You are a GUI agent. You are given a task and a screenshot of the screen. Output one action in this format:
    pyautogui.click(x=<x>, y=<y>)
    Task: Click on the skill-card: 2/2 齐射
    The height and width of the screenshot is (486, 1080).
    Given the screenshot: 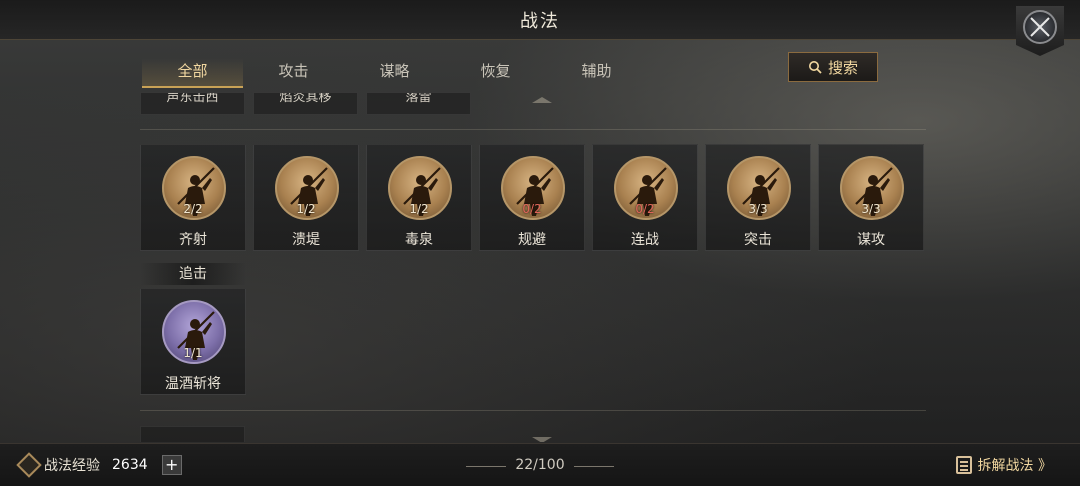 What is the action you would take?
    pyautogui.click(x=193, y=197)
    